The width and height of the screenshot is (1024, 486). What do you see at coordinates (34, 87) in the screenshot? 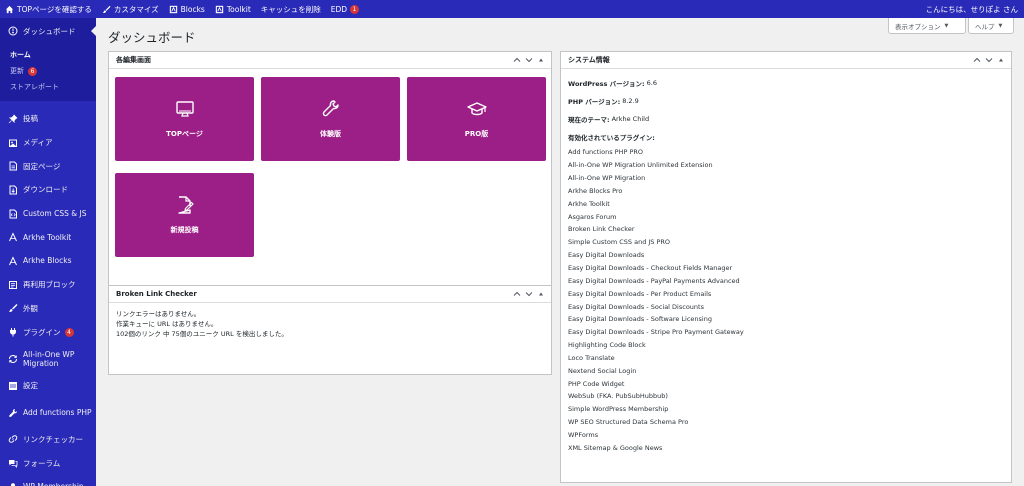
I see `submenu-item-label: ストアレポート` at bounding box center [34, 87].